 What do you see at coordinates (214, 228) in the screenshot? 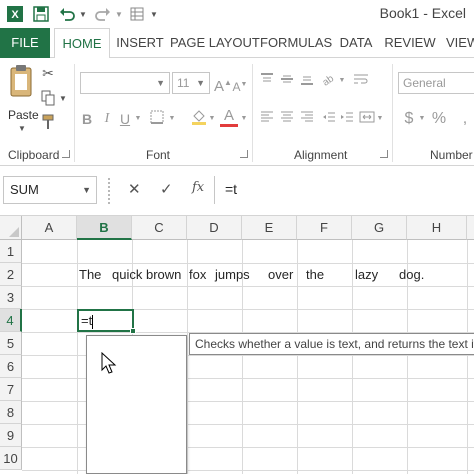
I see `column-header-d: D` at bounding box center [214, 228].